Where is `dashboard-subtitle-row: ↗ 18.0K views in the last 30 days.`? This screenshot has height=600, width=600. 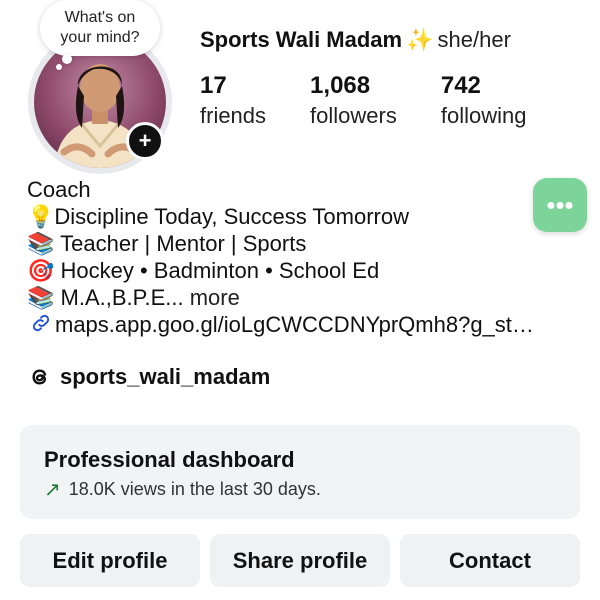 dashboard-subtitle-row: ↗ 18.0K views in the last 30 days. is located at coordinates (300, 489).